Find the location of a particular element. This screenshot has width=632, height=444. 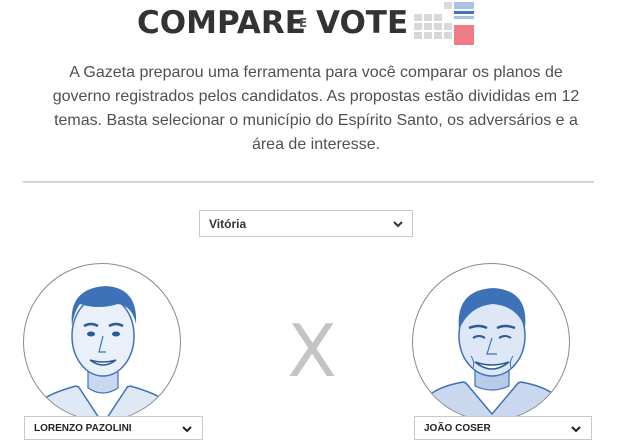

candidate-select-left: LORENZO PAZOLINI is located at coordinates (113, 428).